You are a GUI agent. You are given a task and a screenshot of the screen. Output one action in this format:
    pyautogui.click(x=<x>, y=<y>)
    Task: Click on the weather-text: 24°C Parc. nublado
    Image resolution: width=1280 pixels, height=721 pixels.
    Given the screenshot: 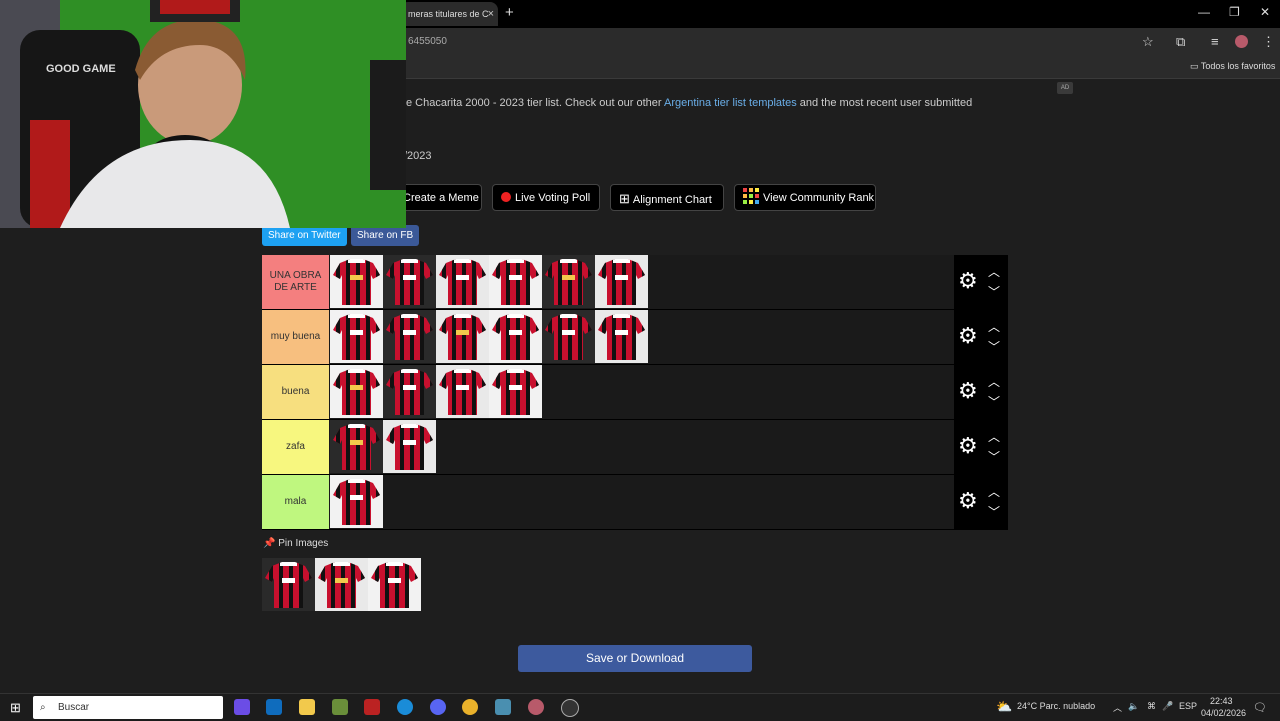 What is the action you would take?
    pyautogui.click(x=1056, y=706)
    